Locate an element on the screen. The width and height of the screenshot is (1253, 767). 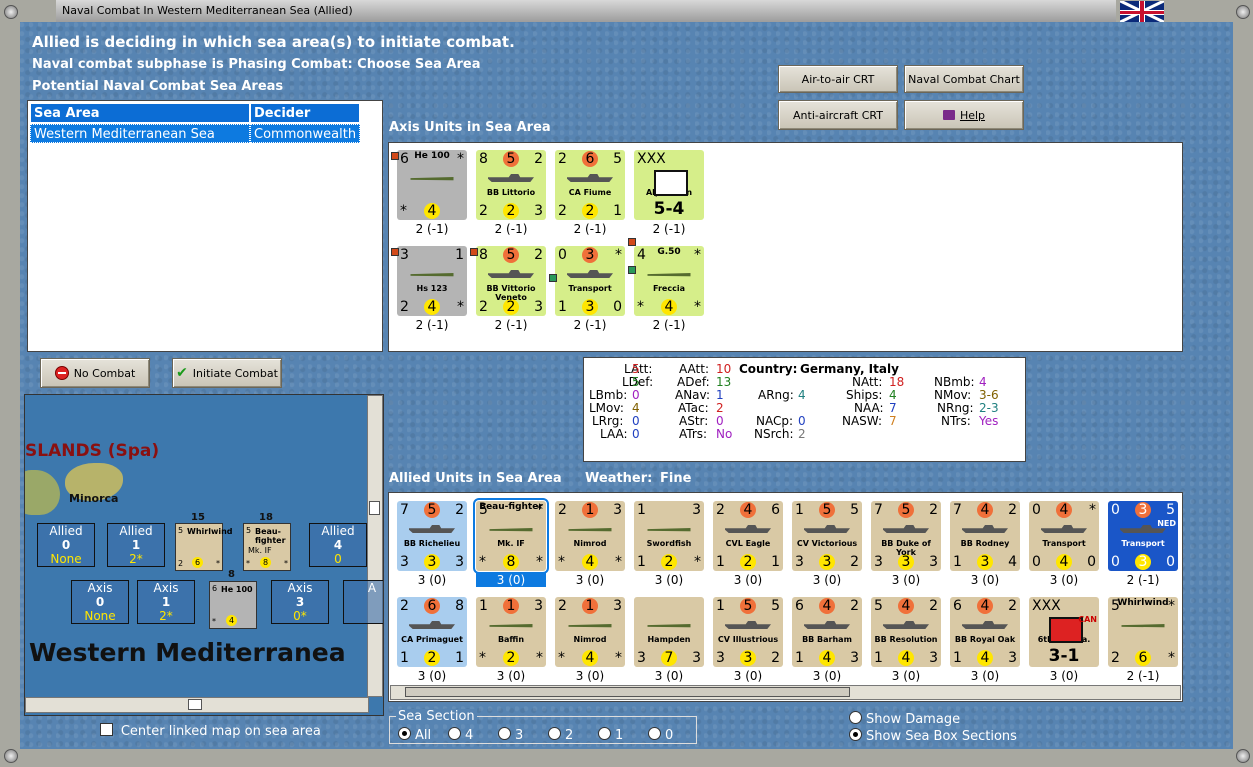
no-combat-button: No Combat is located at coordinates (95, 373).